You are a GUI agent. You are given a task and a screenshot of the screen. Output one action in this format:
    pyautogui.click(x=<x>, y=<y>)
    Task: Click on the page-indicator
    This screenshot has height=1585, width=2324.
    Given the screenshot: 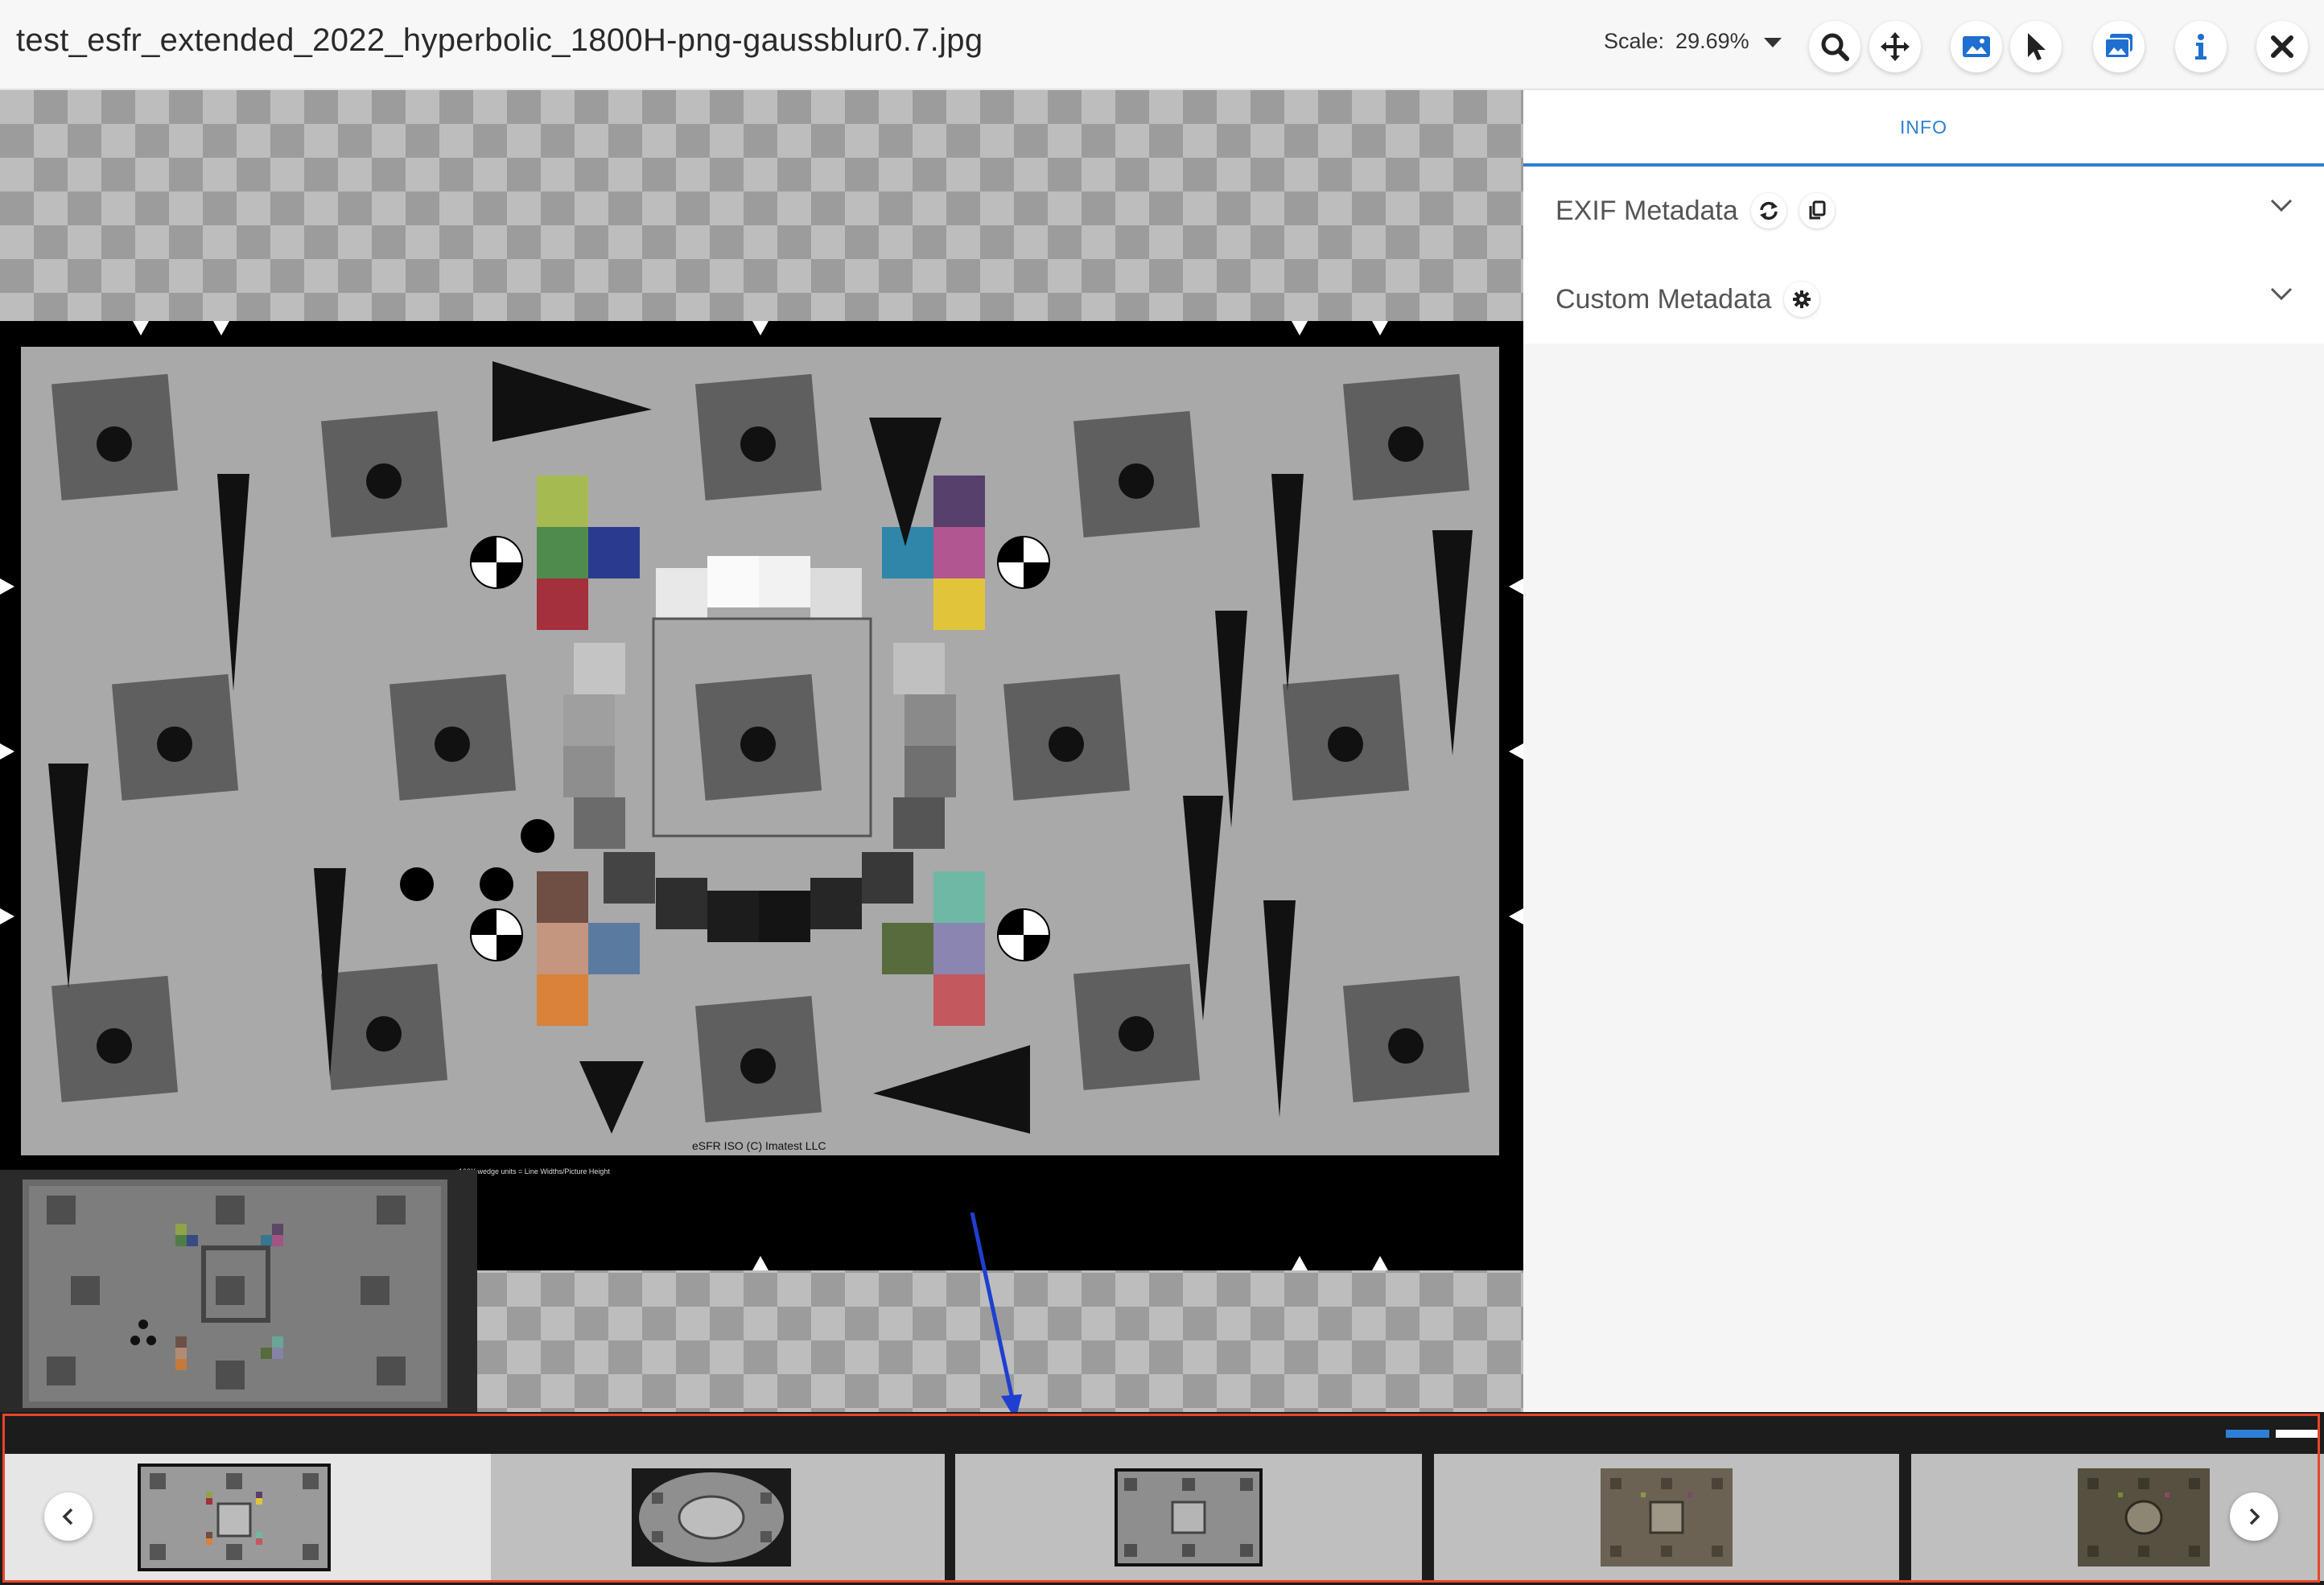 What is the action you would take?
    pyautogui.click(x=2297, y=1434)
    